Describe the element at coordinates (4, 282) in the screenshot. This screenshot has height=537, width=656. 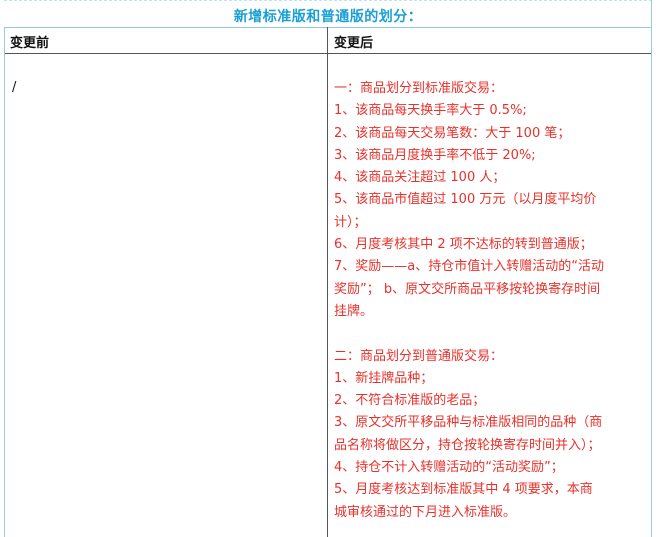
I see `table-left-border` at that location.